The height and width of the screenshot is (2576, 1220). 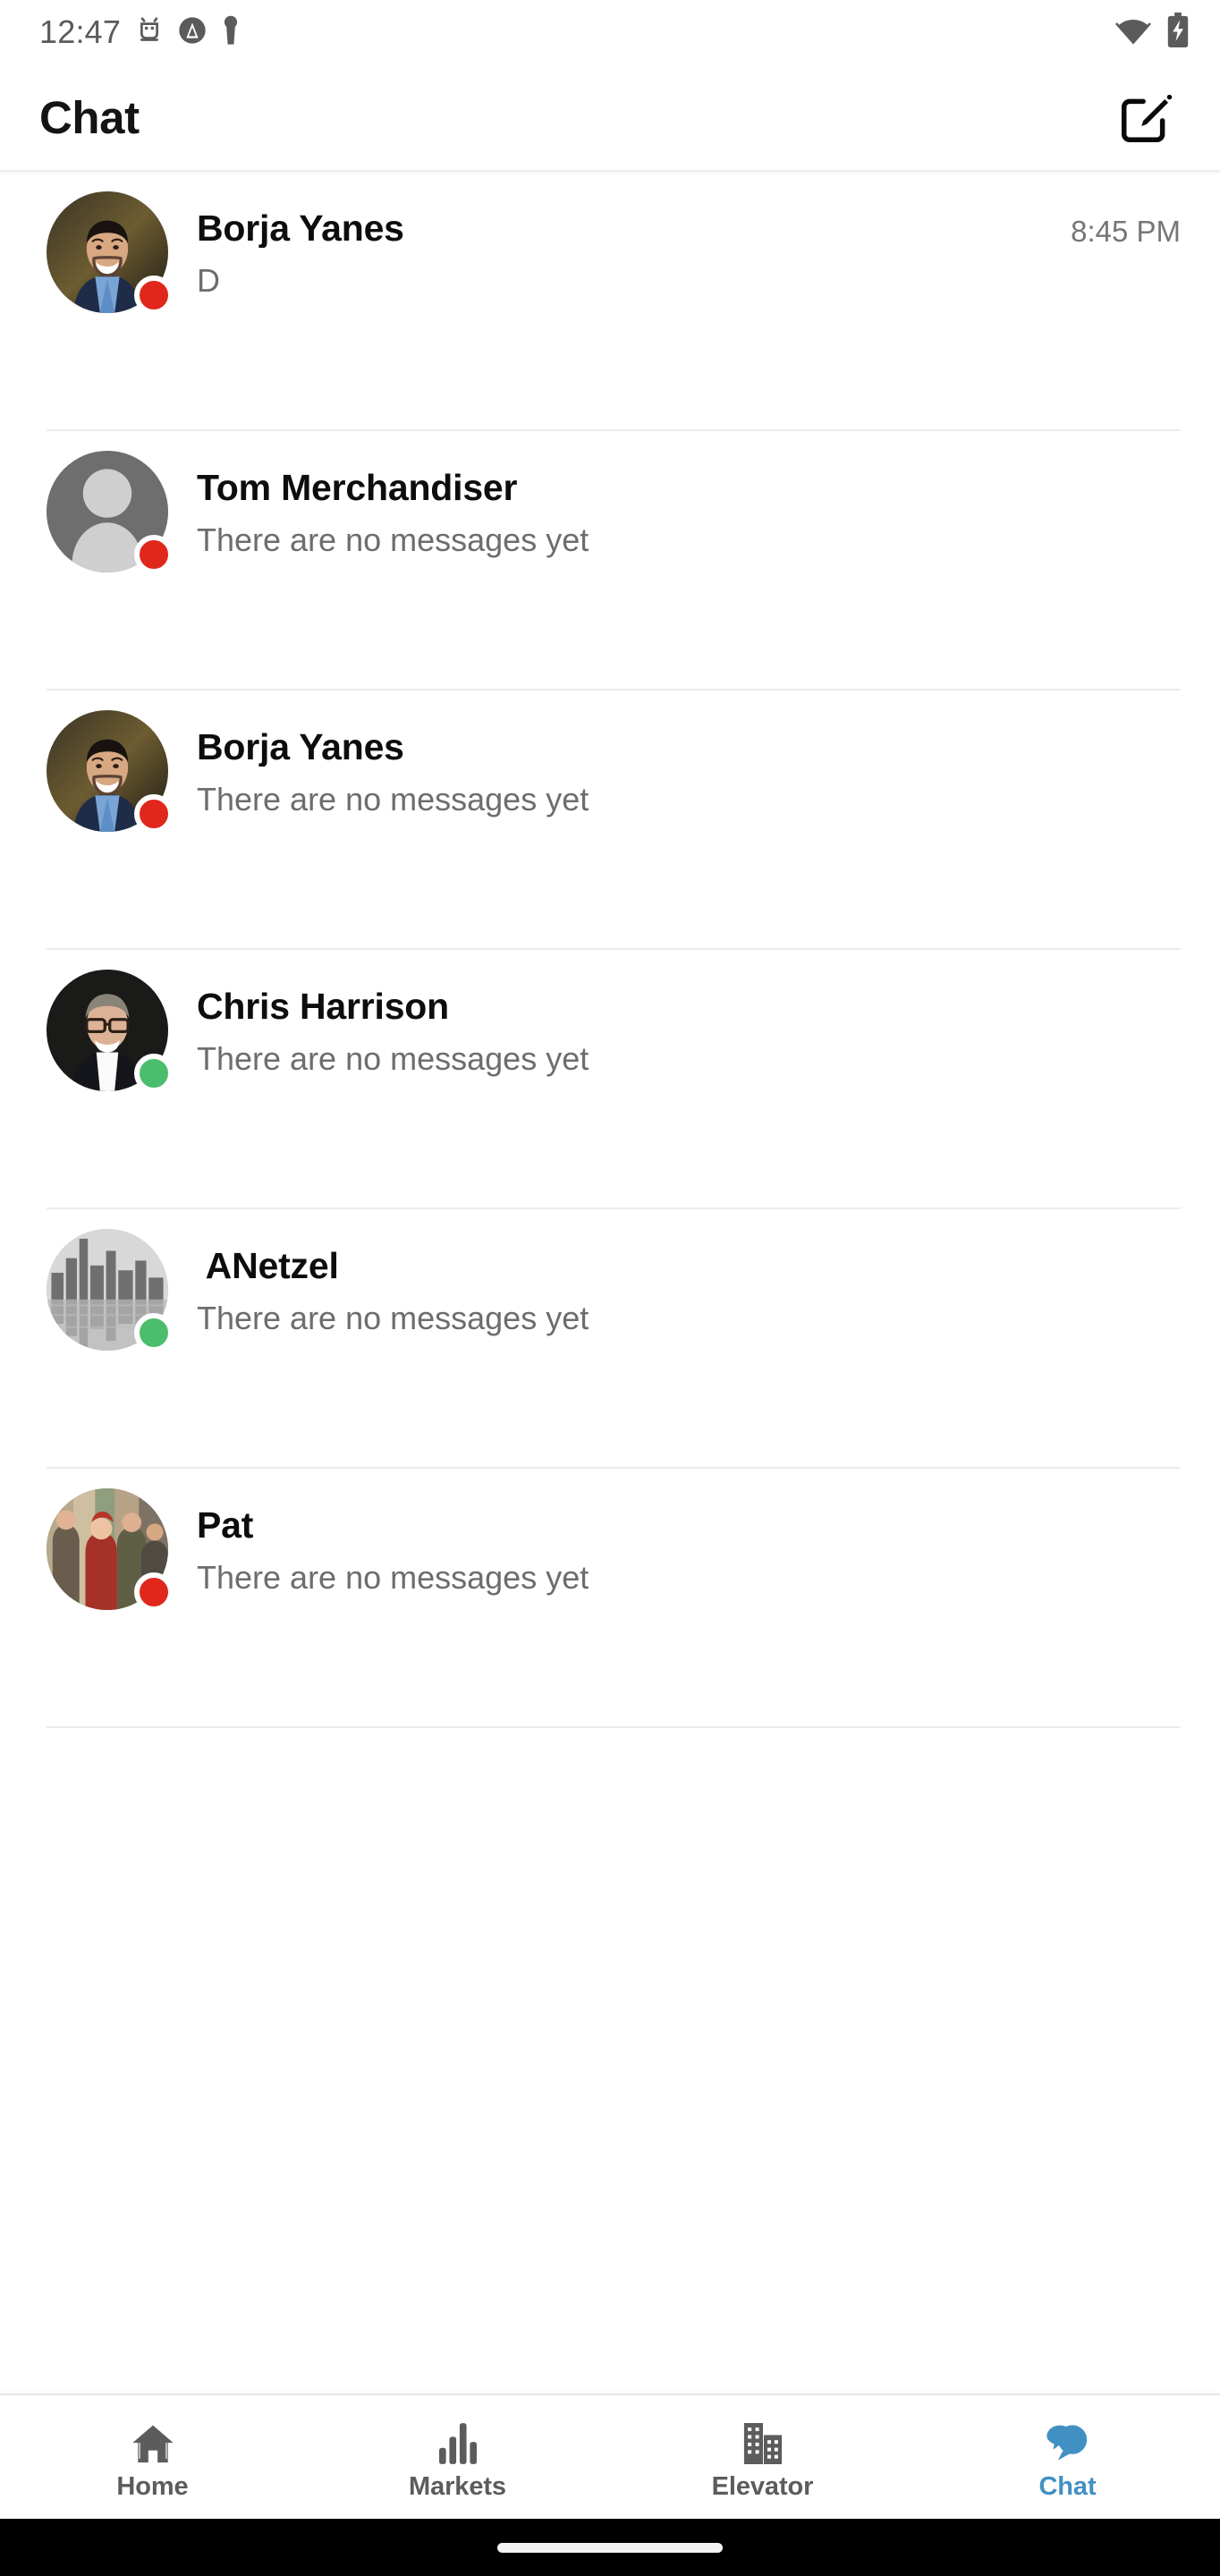 What do you see at coordinates (193, 32) in the screenshot?
I see `vpn-key-icon` at bounding box center [193, 32].